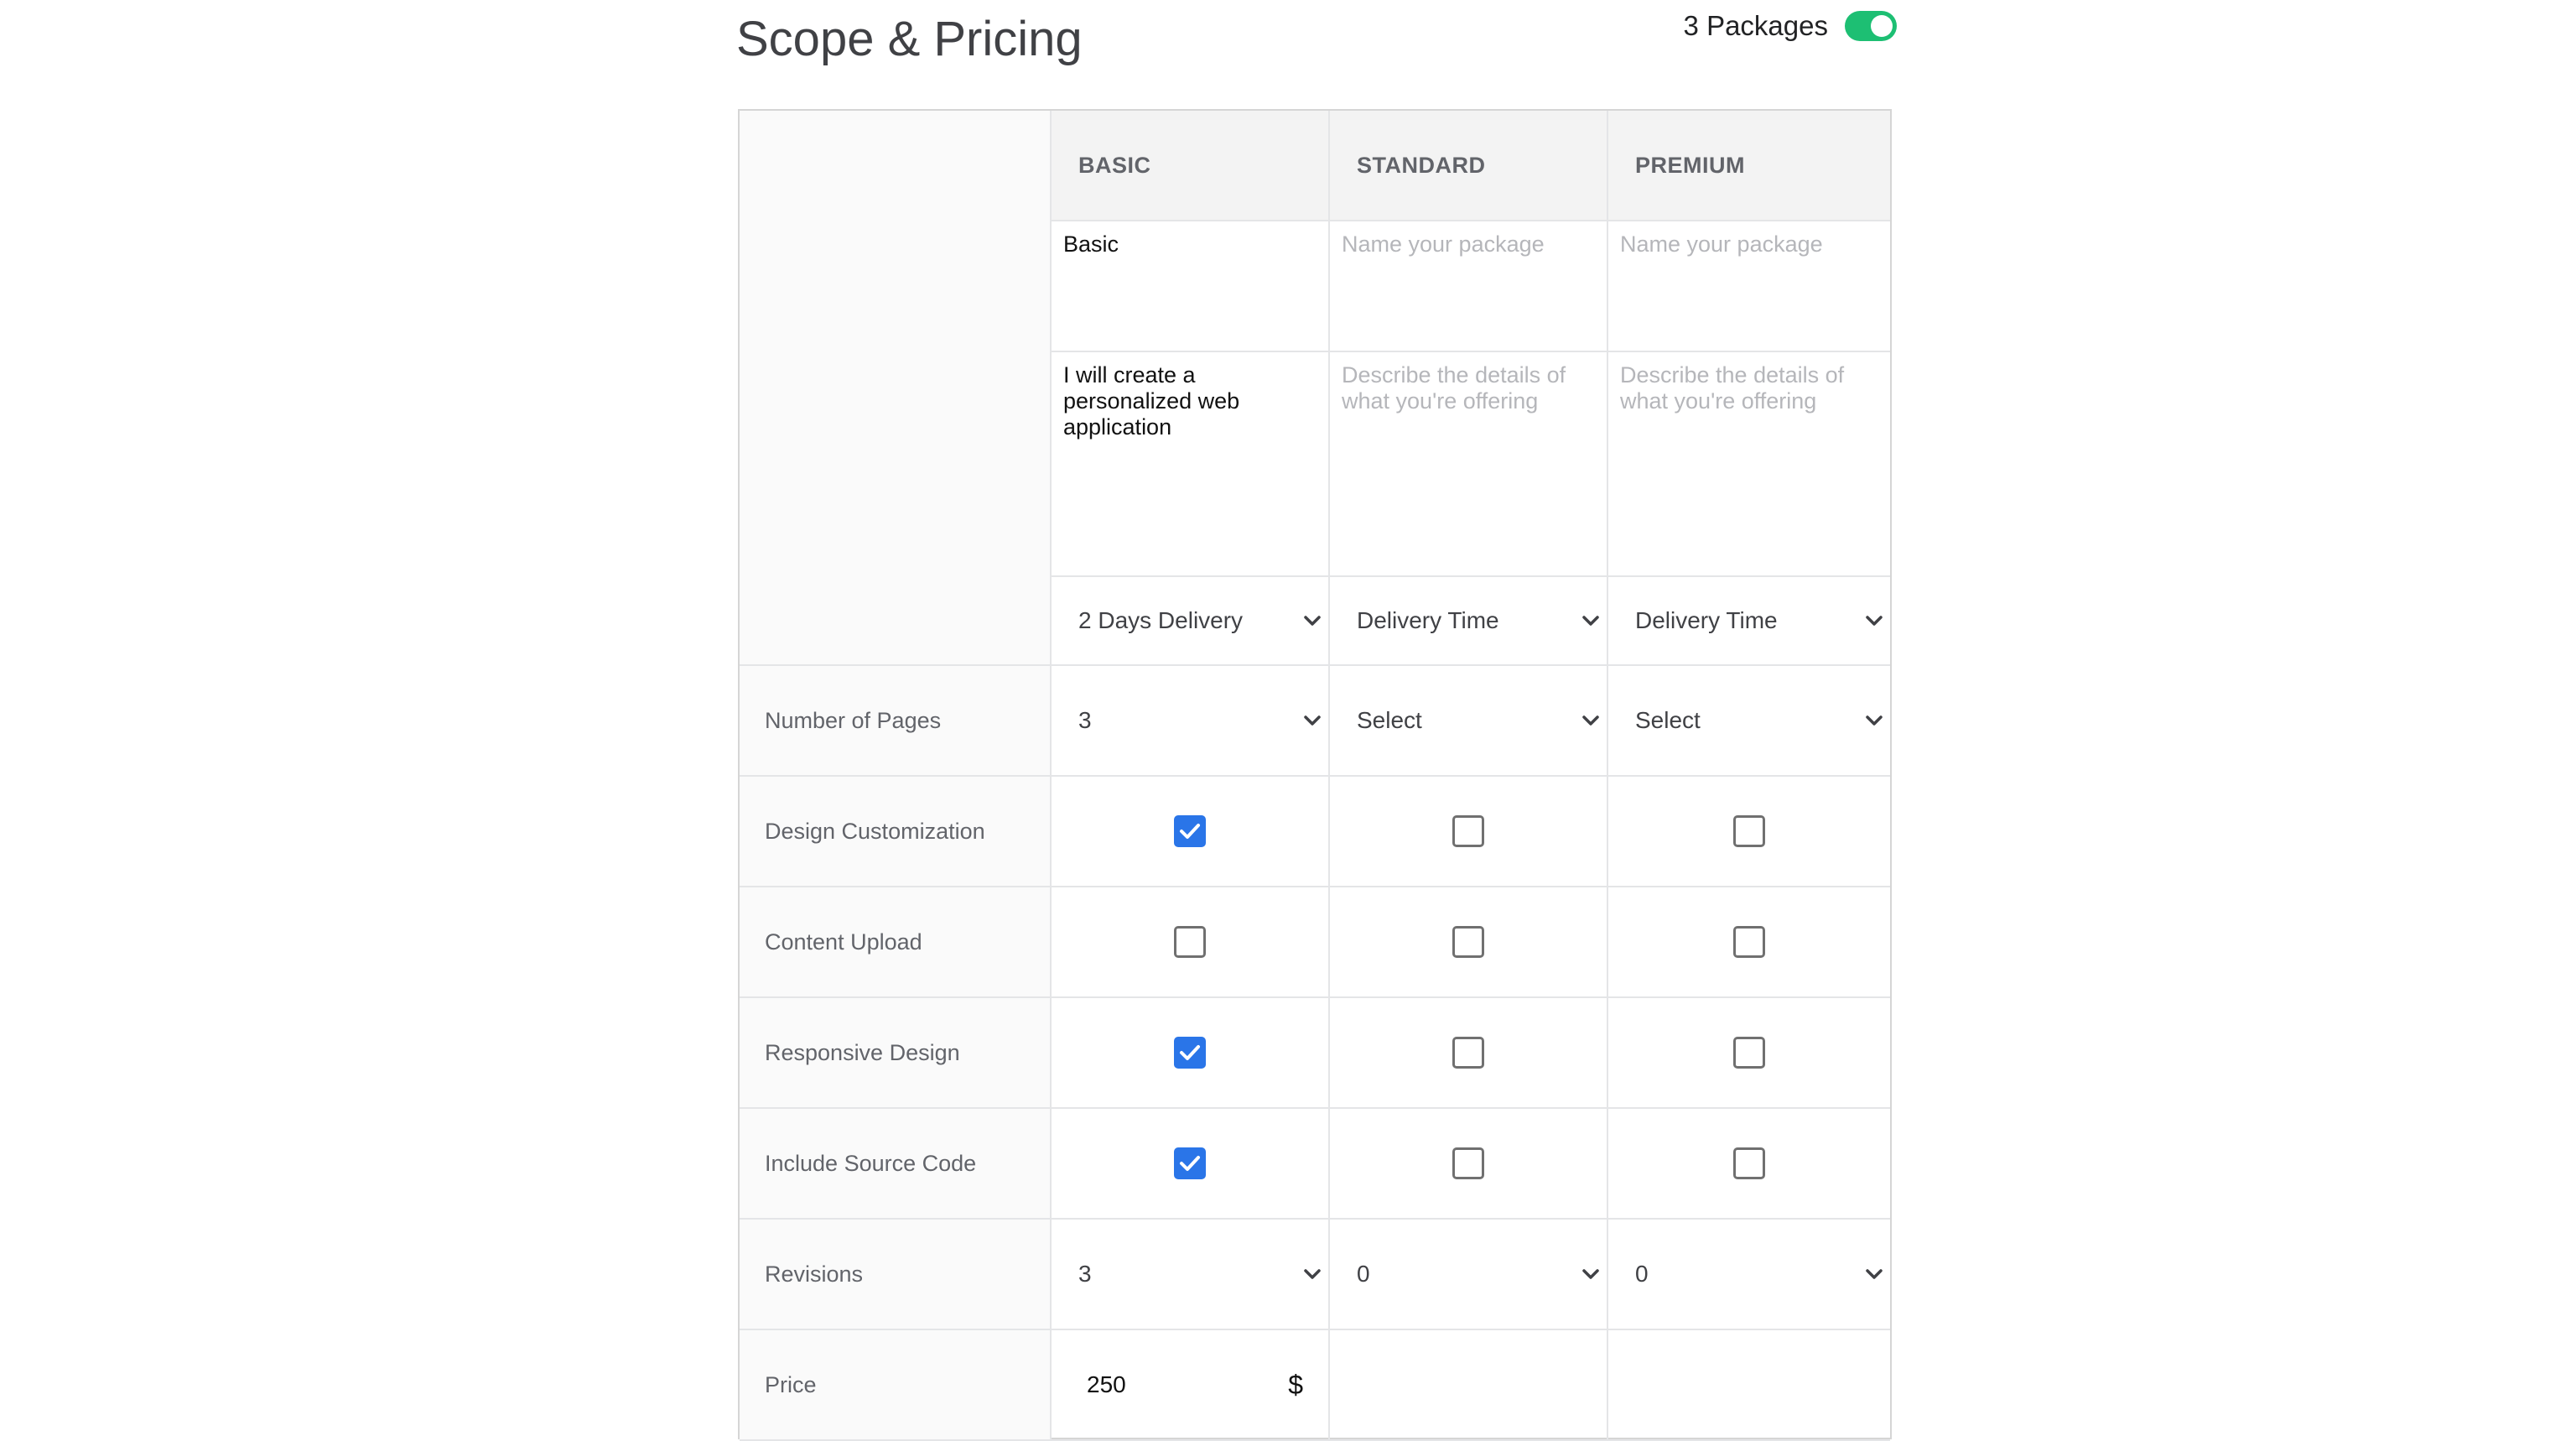 The image size is (2576, 1441). I want to click on package-name-basic: Basic, so click(1191, 286).